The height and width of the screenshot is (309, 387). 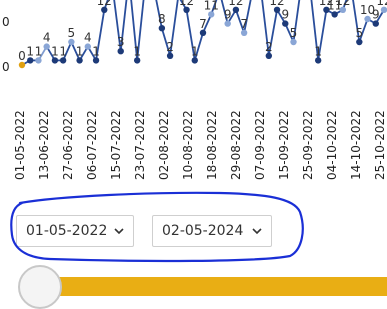 What do you see at coordinates (260, 145) in the screenshot?
I see `x-tick-label: 07-09-2022` at bounding box center [260, 145].